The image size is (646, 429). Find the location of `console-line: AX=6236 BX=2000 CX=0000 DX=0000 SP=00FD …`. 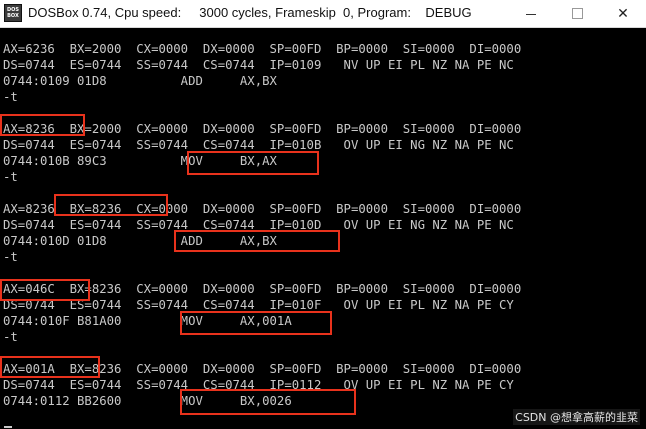

console-line: AX=6236 BX=2000 CX=0000 DX=0000 SP=00FD … is located at coordinates (262, 49).